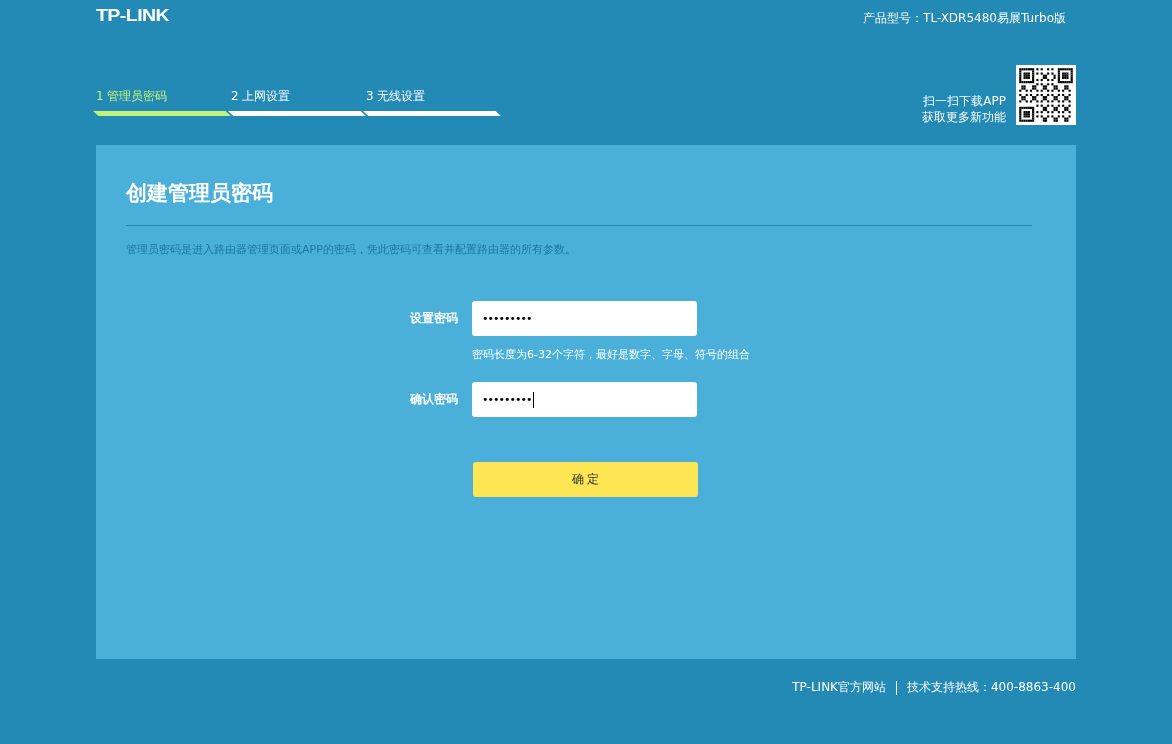 The height and width of the screenshot is (744, 1172). What do you see at coordinates (964, 101) in the screenshot?
I see `app-promo-text: 扫一扫下载APP` at bounding box center [964, 101].